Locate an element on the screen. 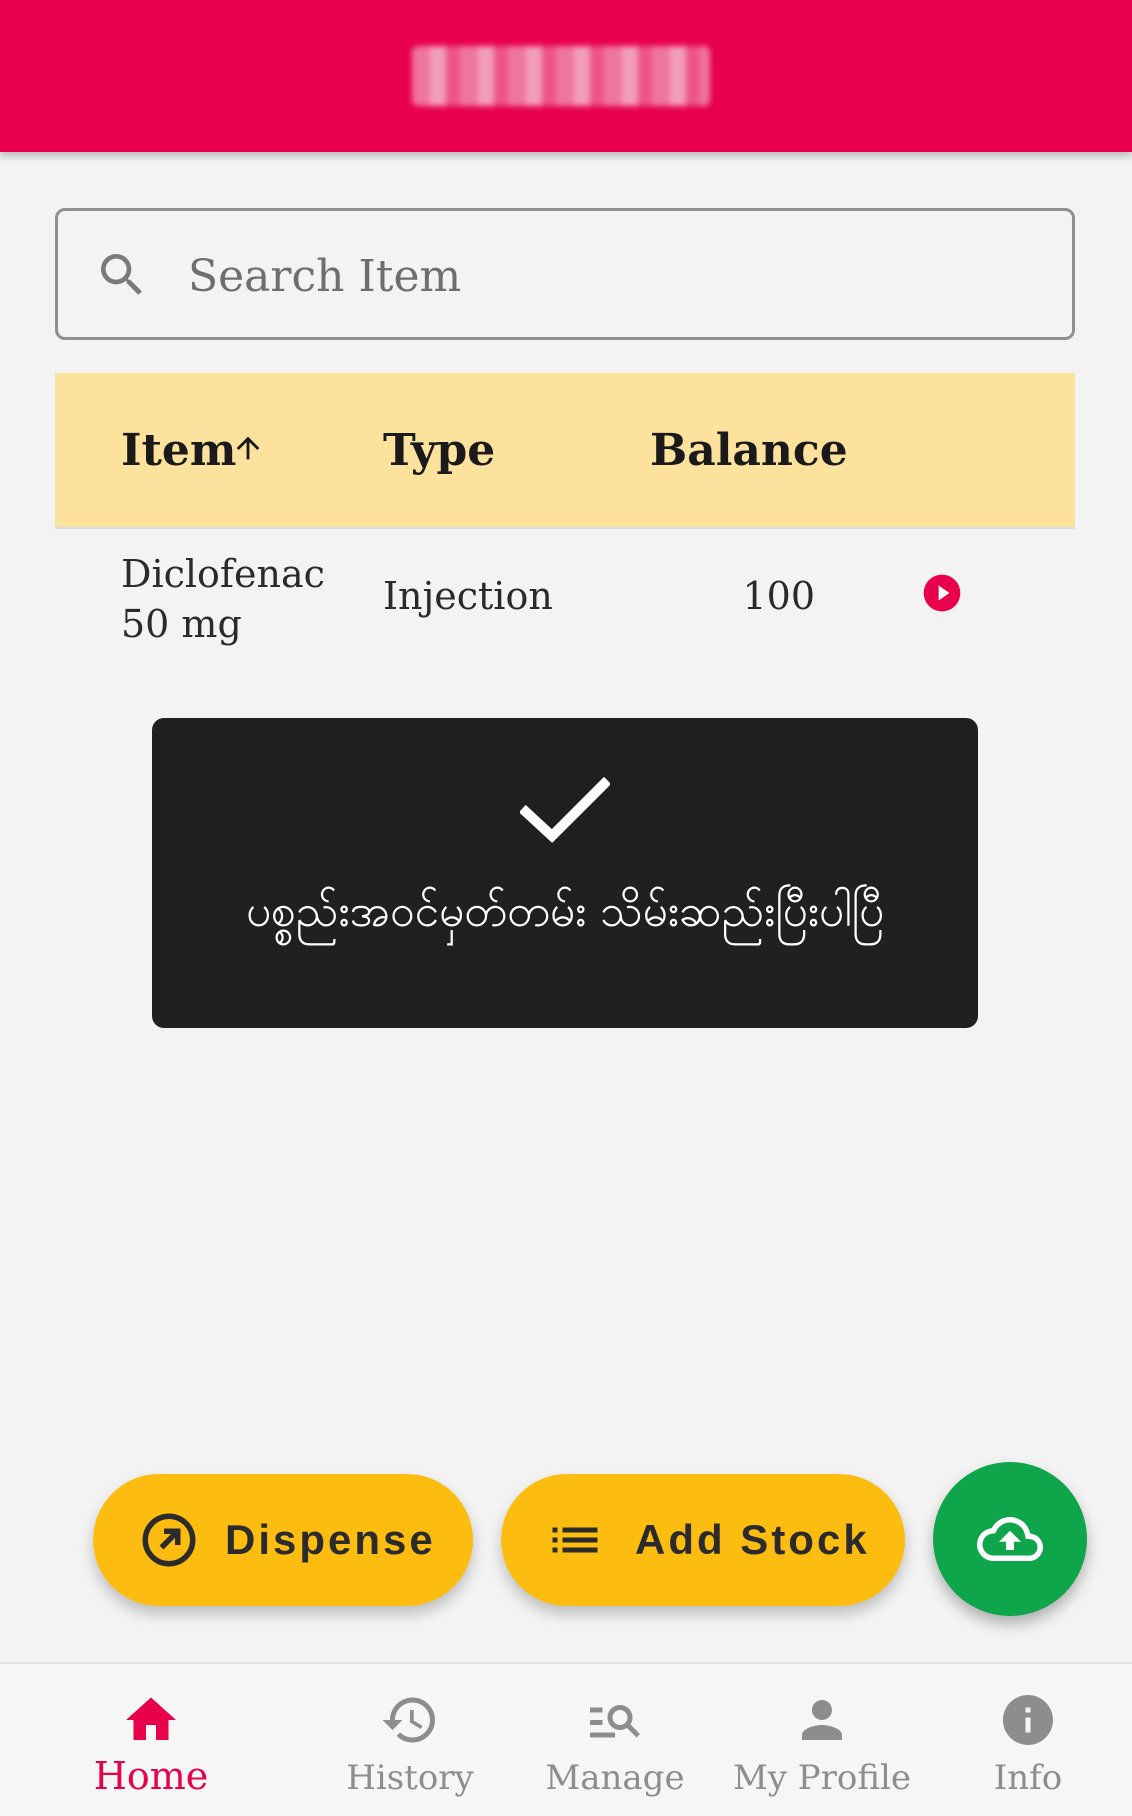 This screenshot has height=1816, width=1132. cell-type: Injection is located at coordinates (468, 596).